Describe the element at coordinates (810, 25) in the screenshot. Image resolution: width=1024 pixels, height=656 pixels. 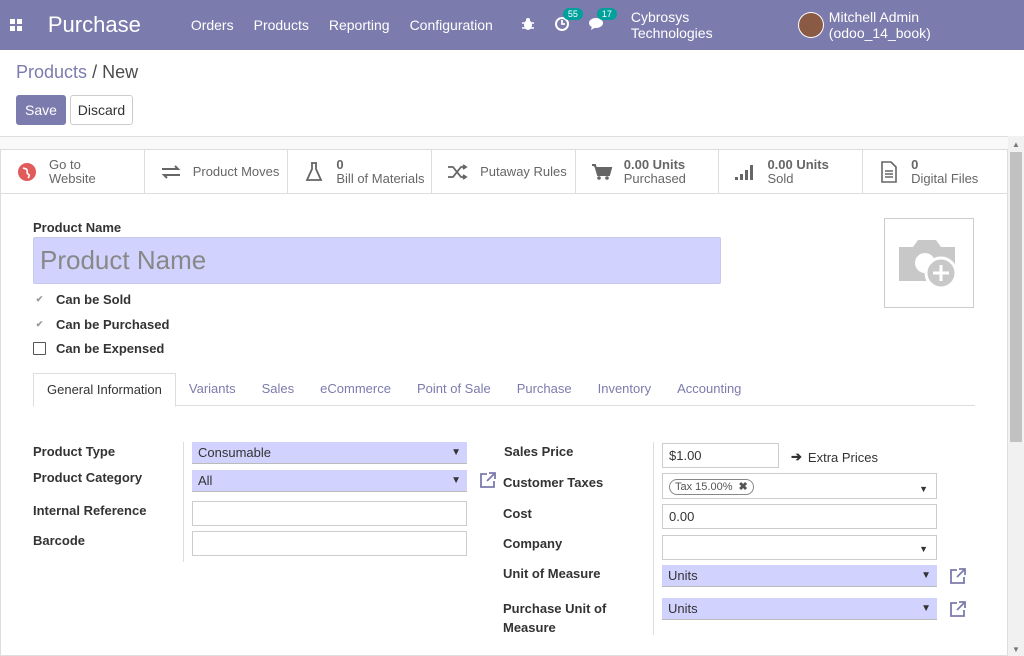
I see `avatar` at that location.